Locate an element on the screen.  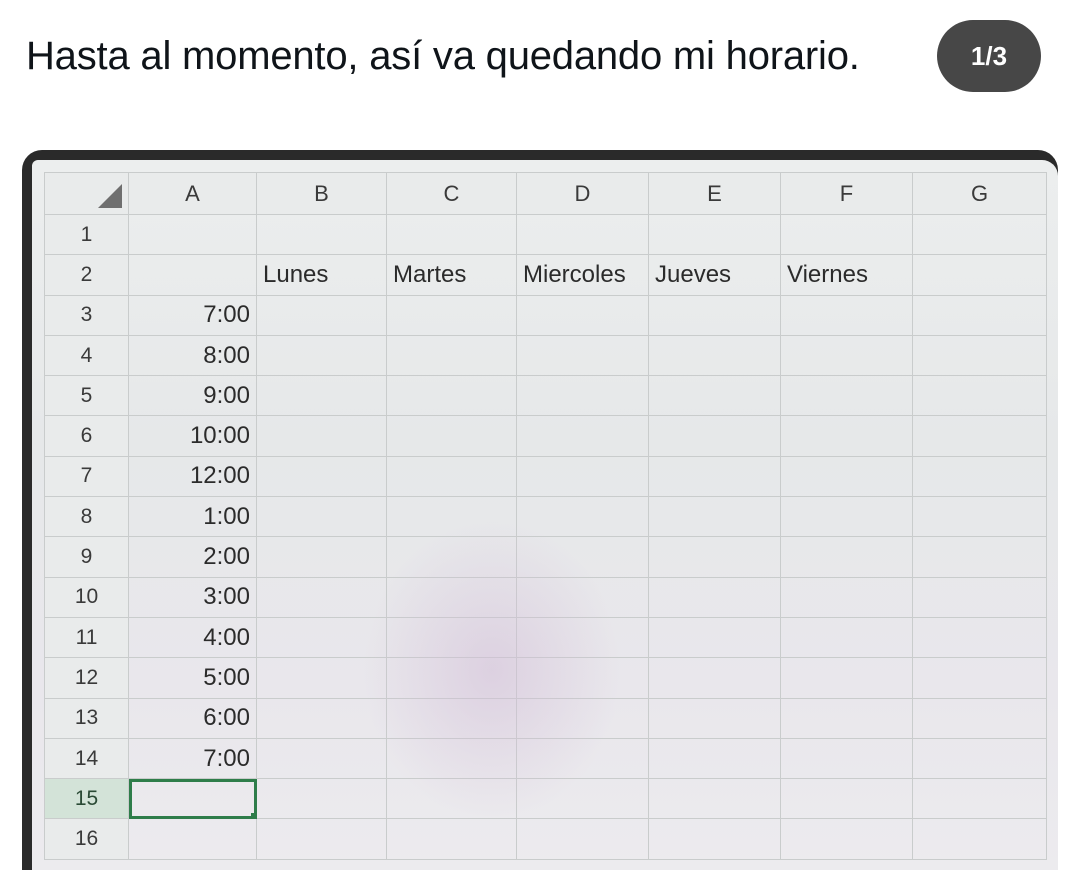
time-cell: 1:00 is located at coordinates (192, 517).